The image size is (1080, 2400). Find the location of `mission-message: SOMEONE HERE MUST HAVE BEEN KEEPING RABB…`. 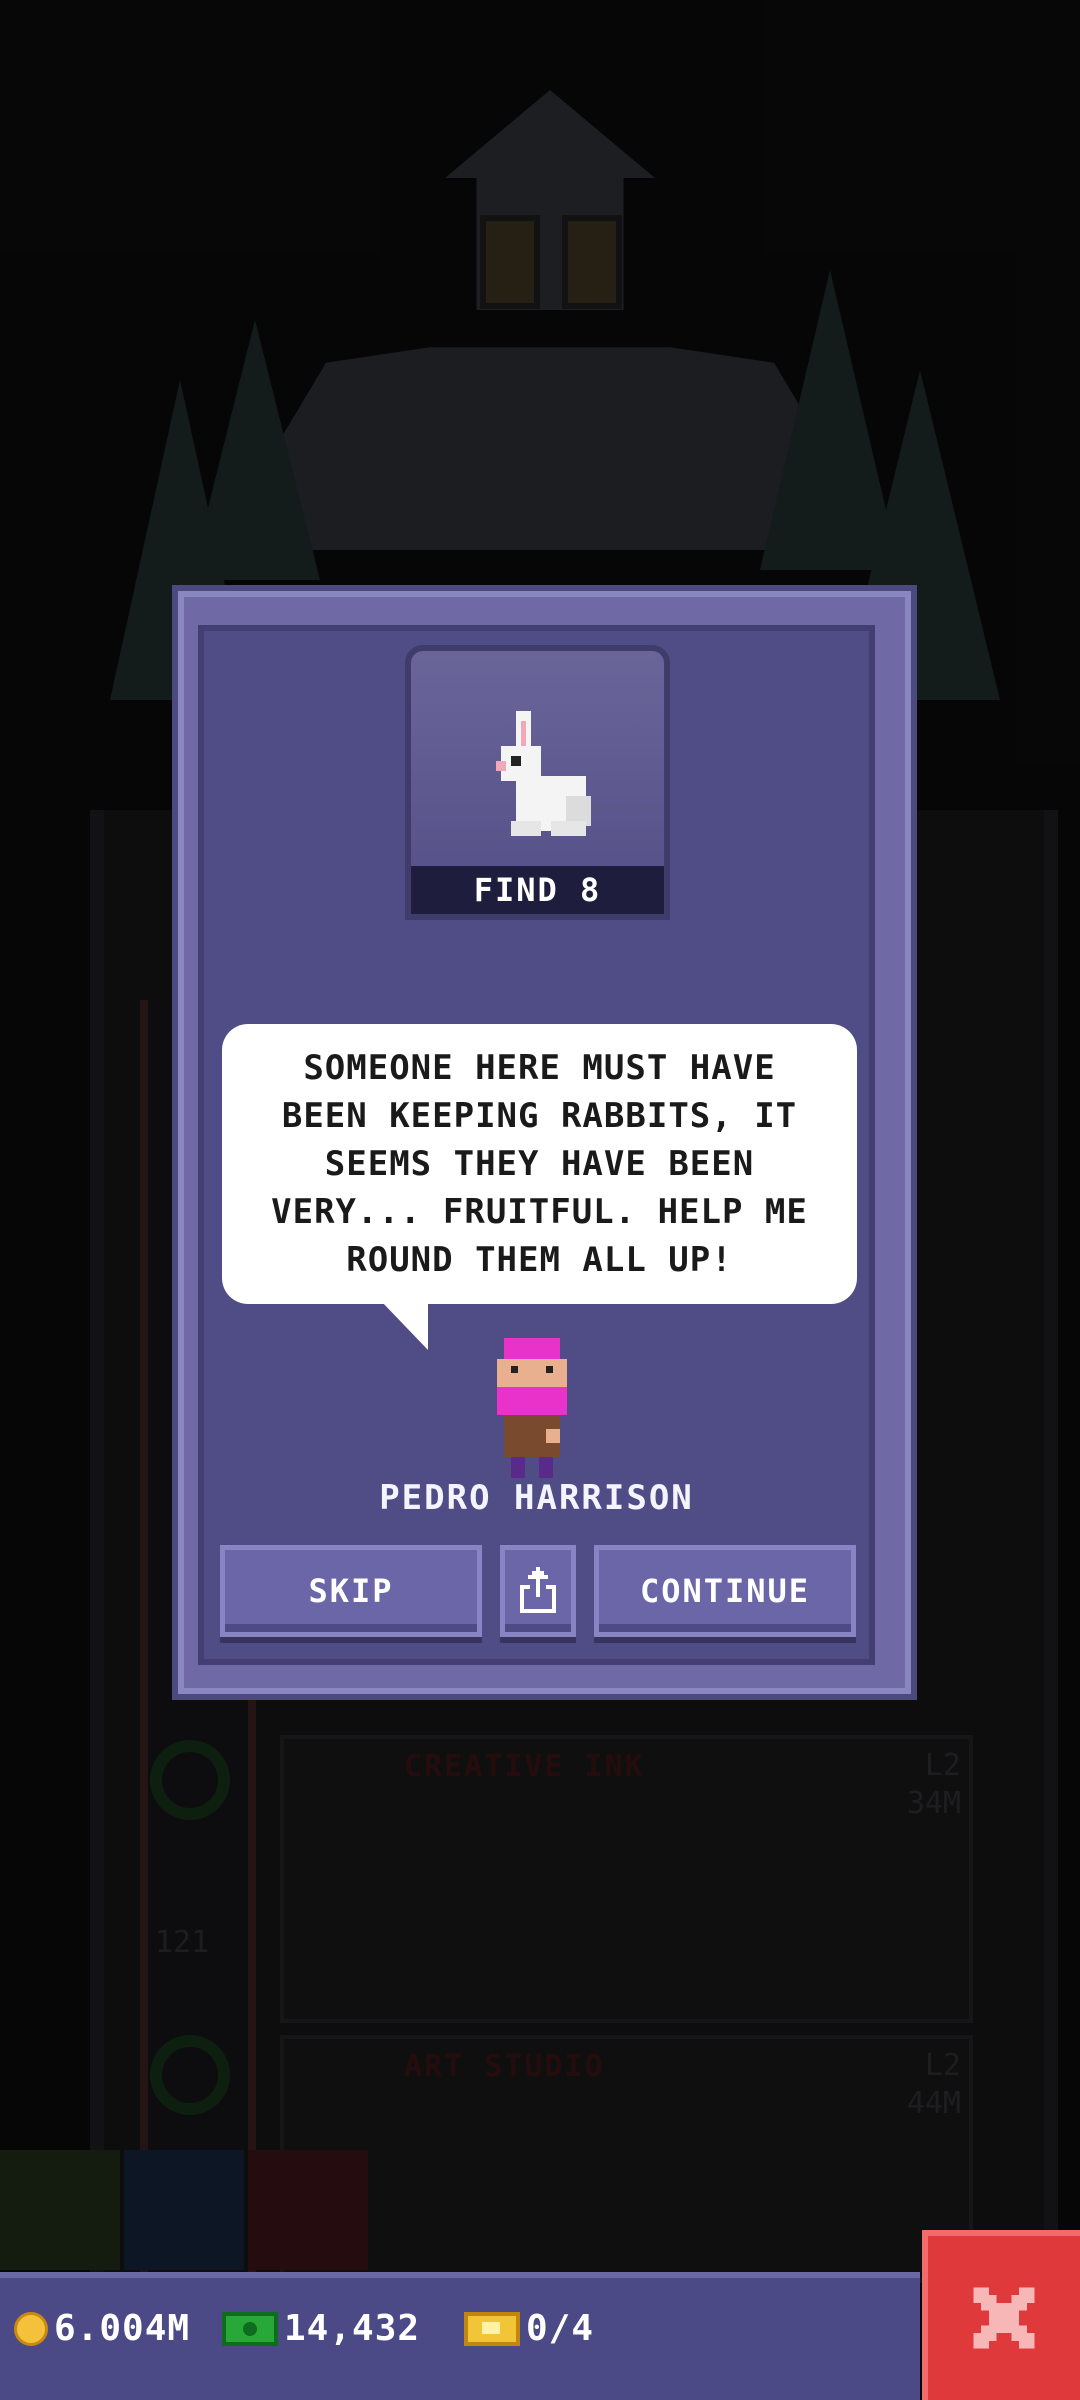

mission-message: SOMEONE HERE MUST HAVE BEEN KEEPING RABB… is located at coordinates (539, 1164).